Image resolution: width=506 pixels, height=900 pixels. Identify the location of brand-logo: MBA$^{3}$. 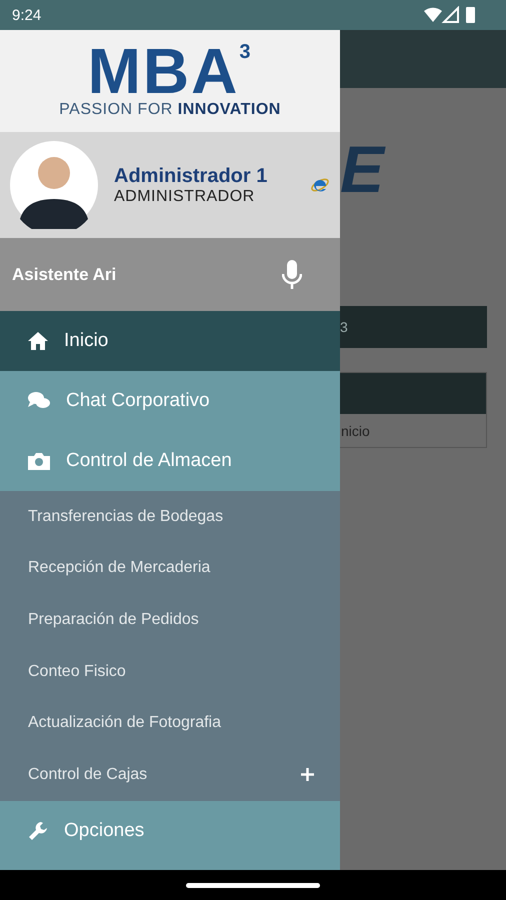
(170, 72).